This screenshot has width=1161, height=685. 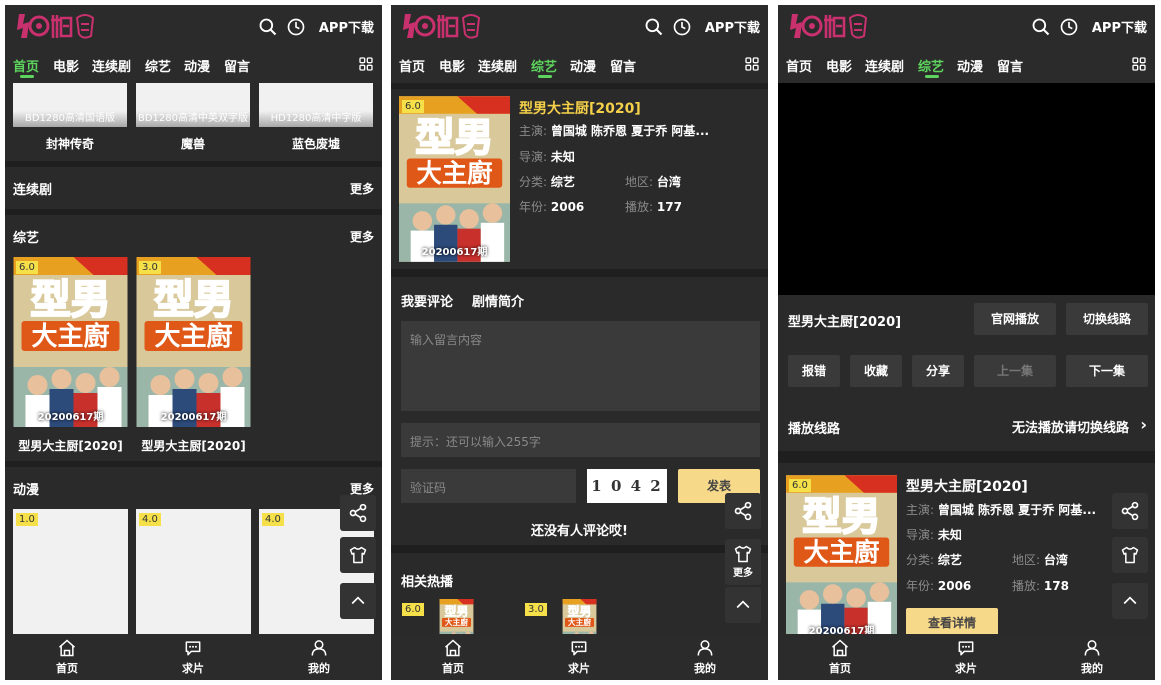 I want to click on anime-poster: 1.0, so click(x=70, y=574).